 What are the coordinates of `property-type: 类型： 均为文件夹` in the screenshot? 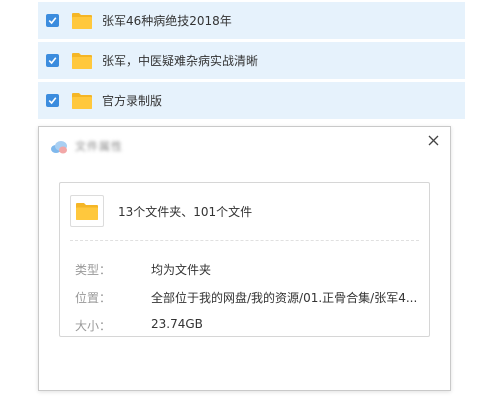 It's located at (143, 269).